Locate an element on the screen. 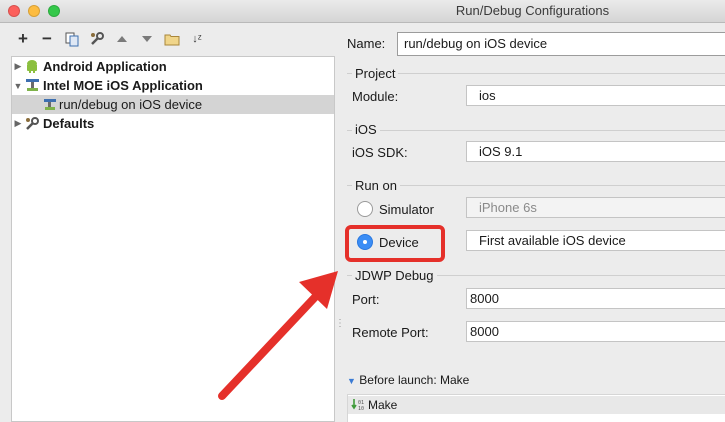 The height and width of the screenshot is (422, 725). close-window-button is located at coordinates (14, 11).